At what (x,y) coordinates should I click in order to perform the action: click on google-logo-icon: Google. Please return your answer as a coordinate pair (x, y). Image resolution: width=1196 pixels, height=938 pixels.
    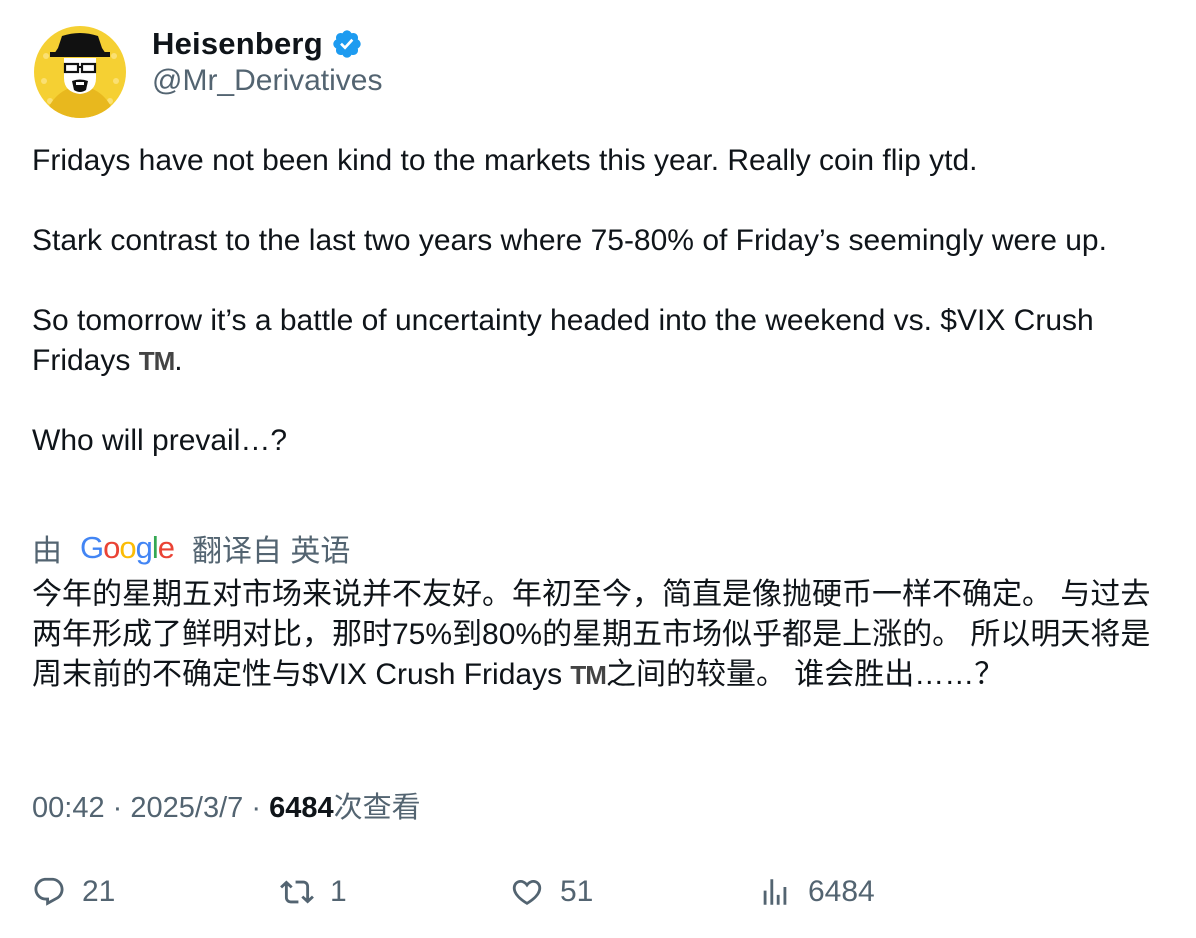
    Looking at the image, I should click on (127, 548).